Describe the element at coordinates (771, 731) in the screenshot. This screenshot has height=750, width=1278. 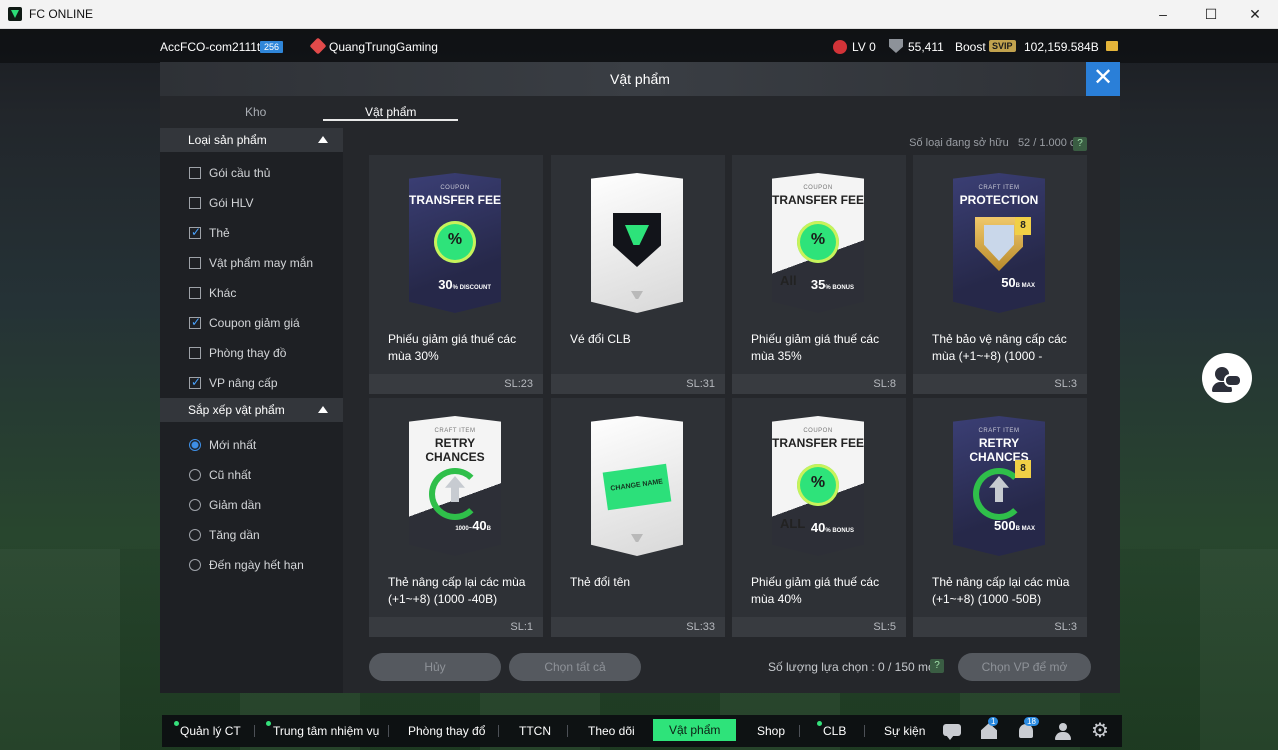
I see `nav-shop: Shop` at that location.